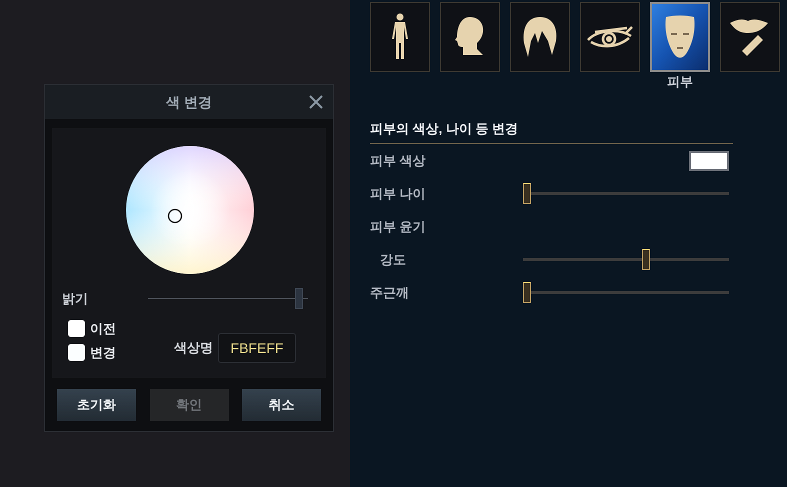 The image size is (787, 487). I want to click on close-icon, so click(316, 102).